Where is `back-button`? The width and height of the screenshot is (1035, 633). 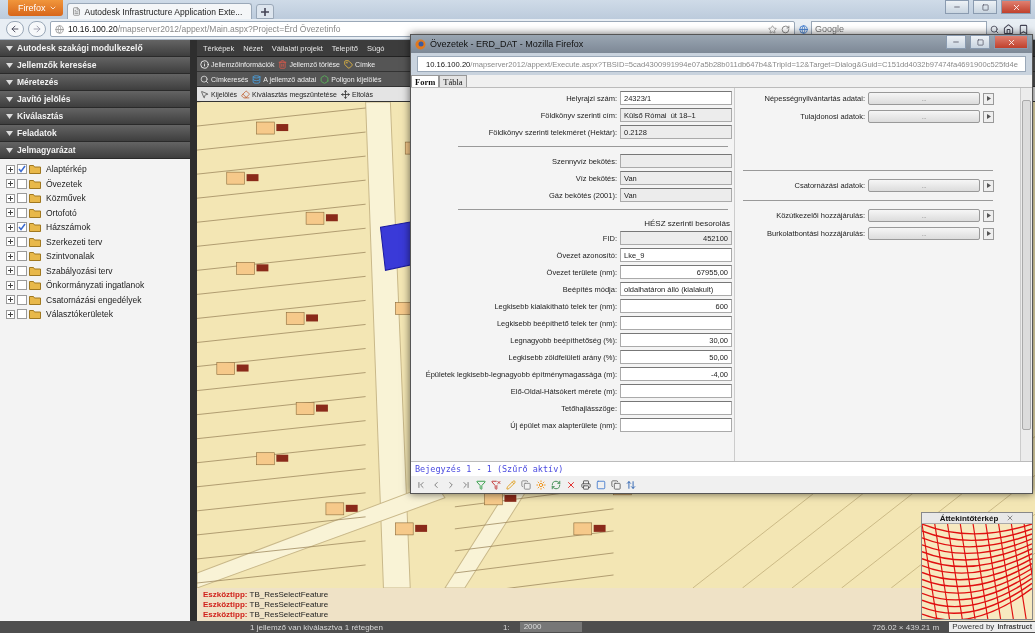
back-button is located at coordinates (15, 29).